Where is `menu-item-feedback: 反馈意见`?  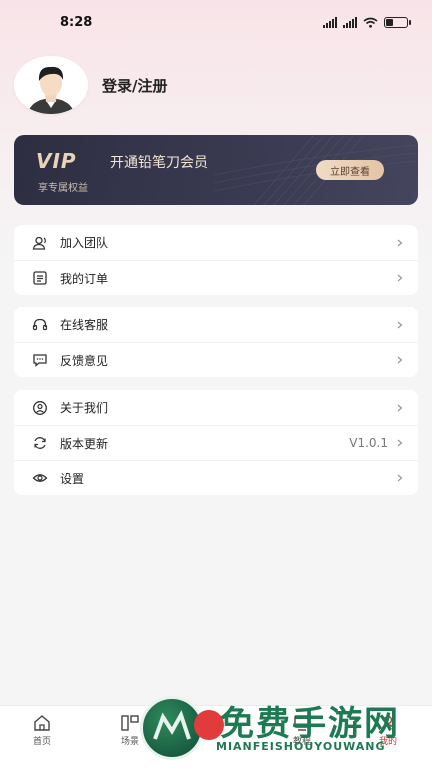 menu-item-feedback: 反馈意见 is located at coordinates (216, 359).